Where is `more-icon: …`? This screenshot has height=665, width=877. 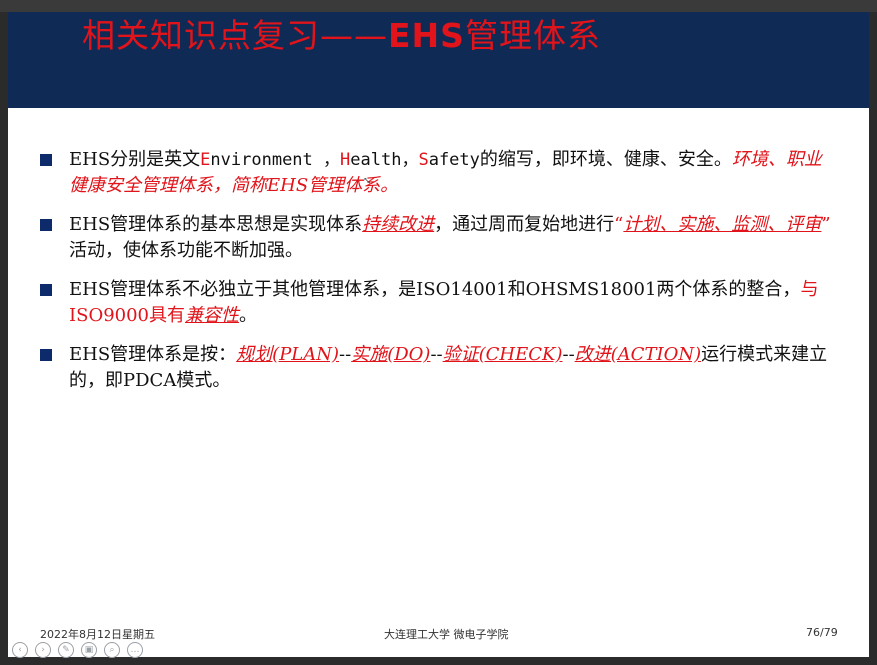 more-icon: … is located at coordinates (135, 650).